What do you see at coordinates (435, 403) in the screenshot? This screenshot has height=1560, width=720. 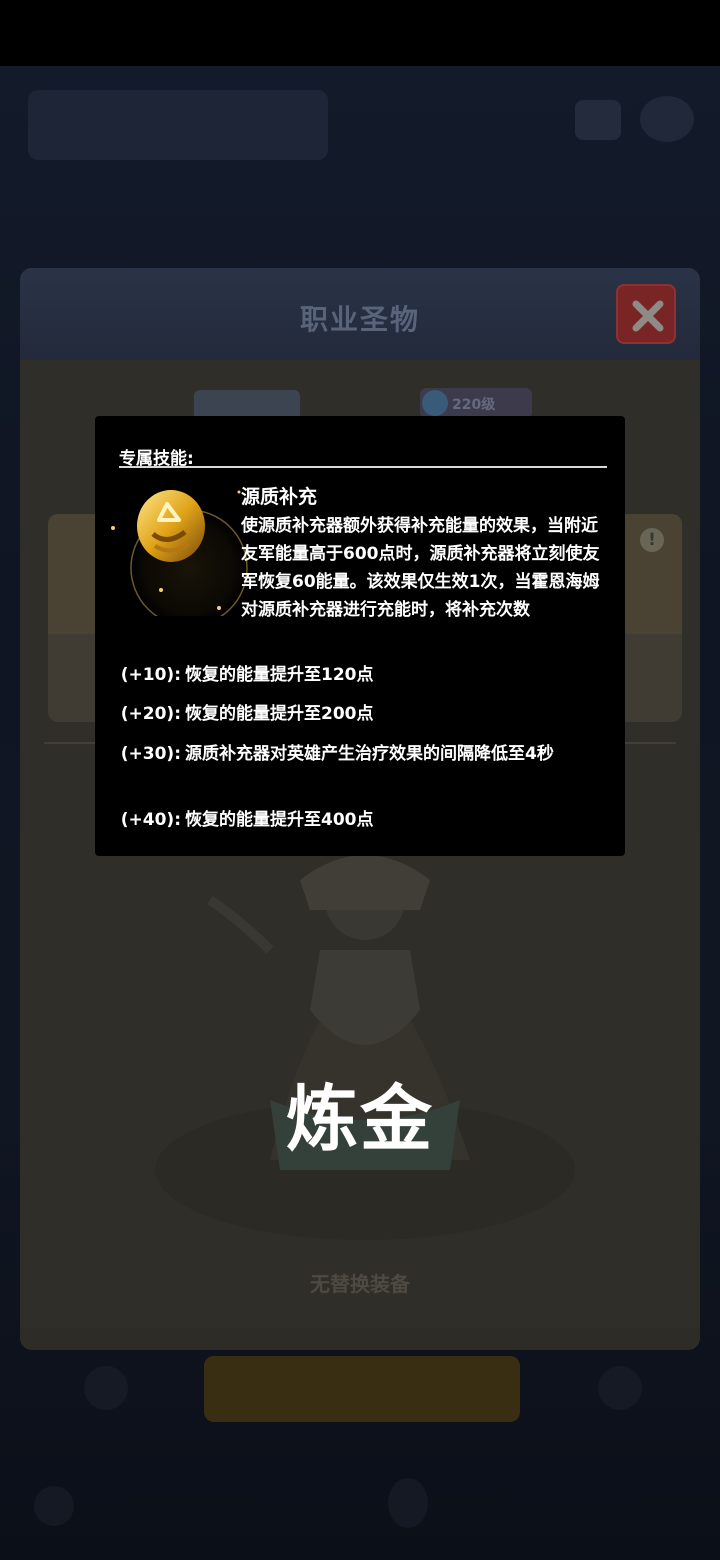 I see `level-star-icon` at bounding box center [435, 403].